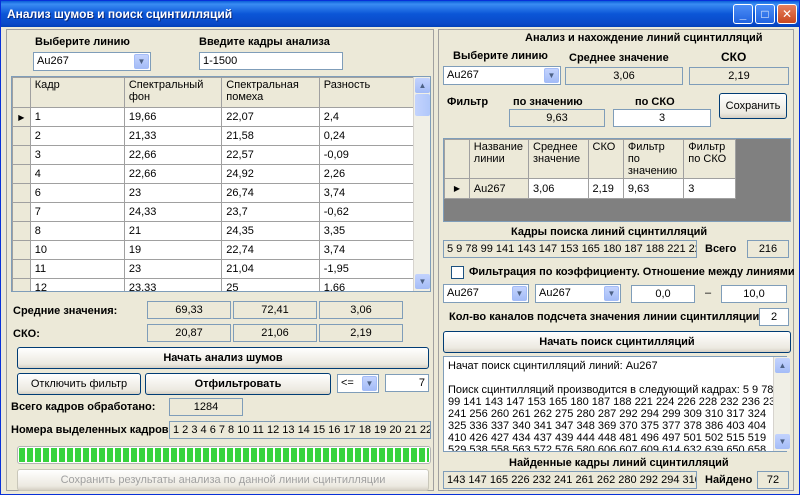  What do you see at coordinates (77, 212) in the screenshot?
I see `table-cell: 7` at bounding box center [77, 212].